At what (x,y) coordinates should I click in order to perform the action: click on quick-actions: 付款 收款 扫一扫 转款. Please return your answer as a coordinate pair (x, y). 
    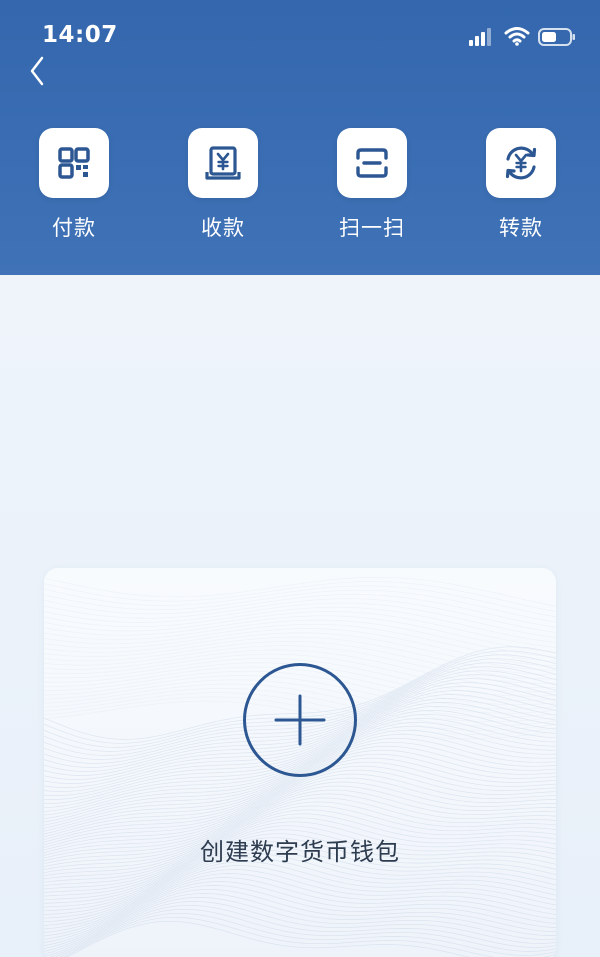
    Looking at the image, I should click on (300, 188).